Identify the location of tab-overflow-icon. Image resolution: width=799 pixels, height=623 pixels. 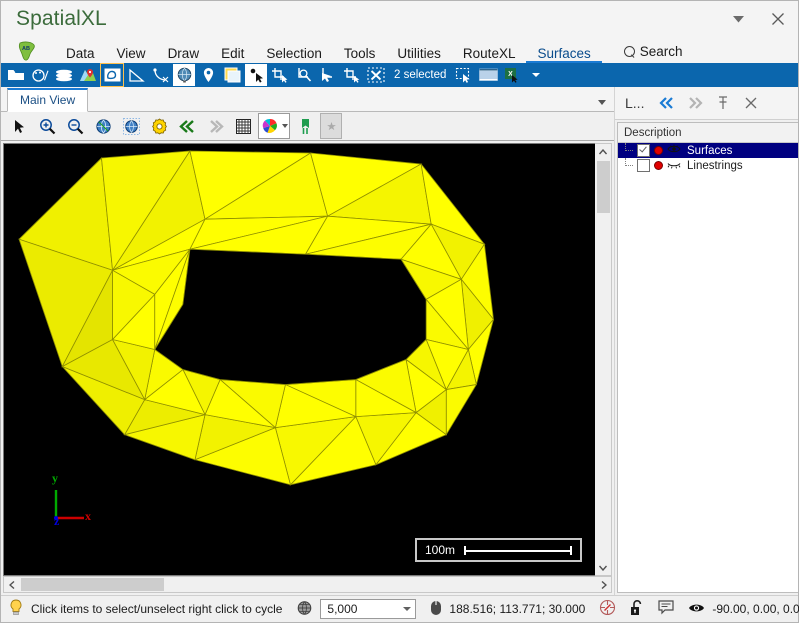
(602, 102).